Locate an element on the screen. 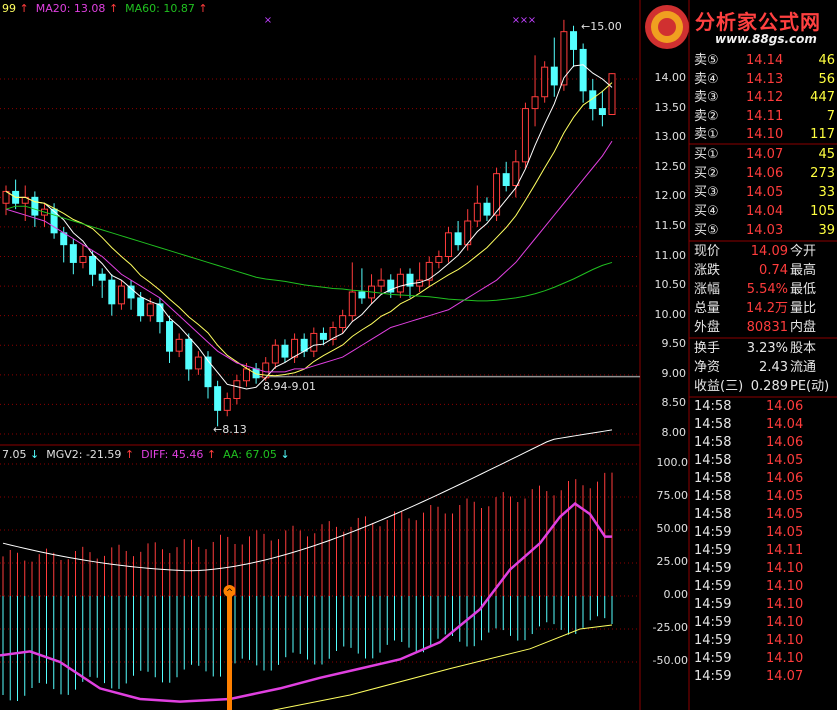  chevron-up-icon: ^ is located at coordinates (230, 593).